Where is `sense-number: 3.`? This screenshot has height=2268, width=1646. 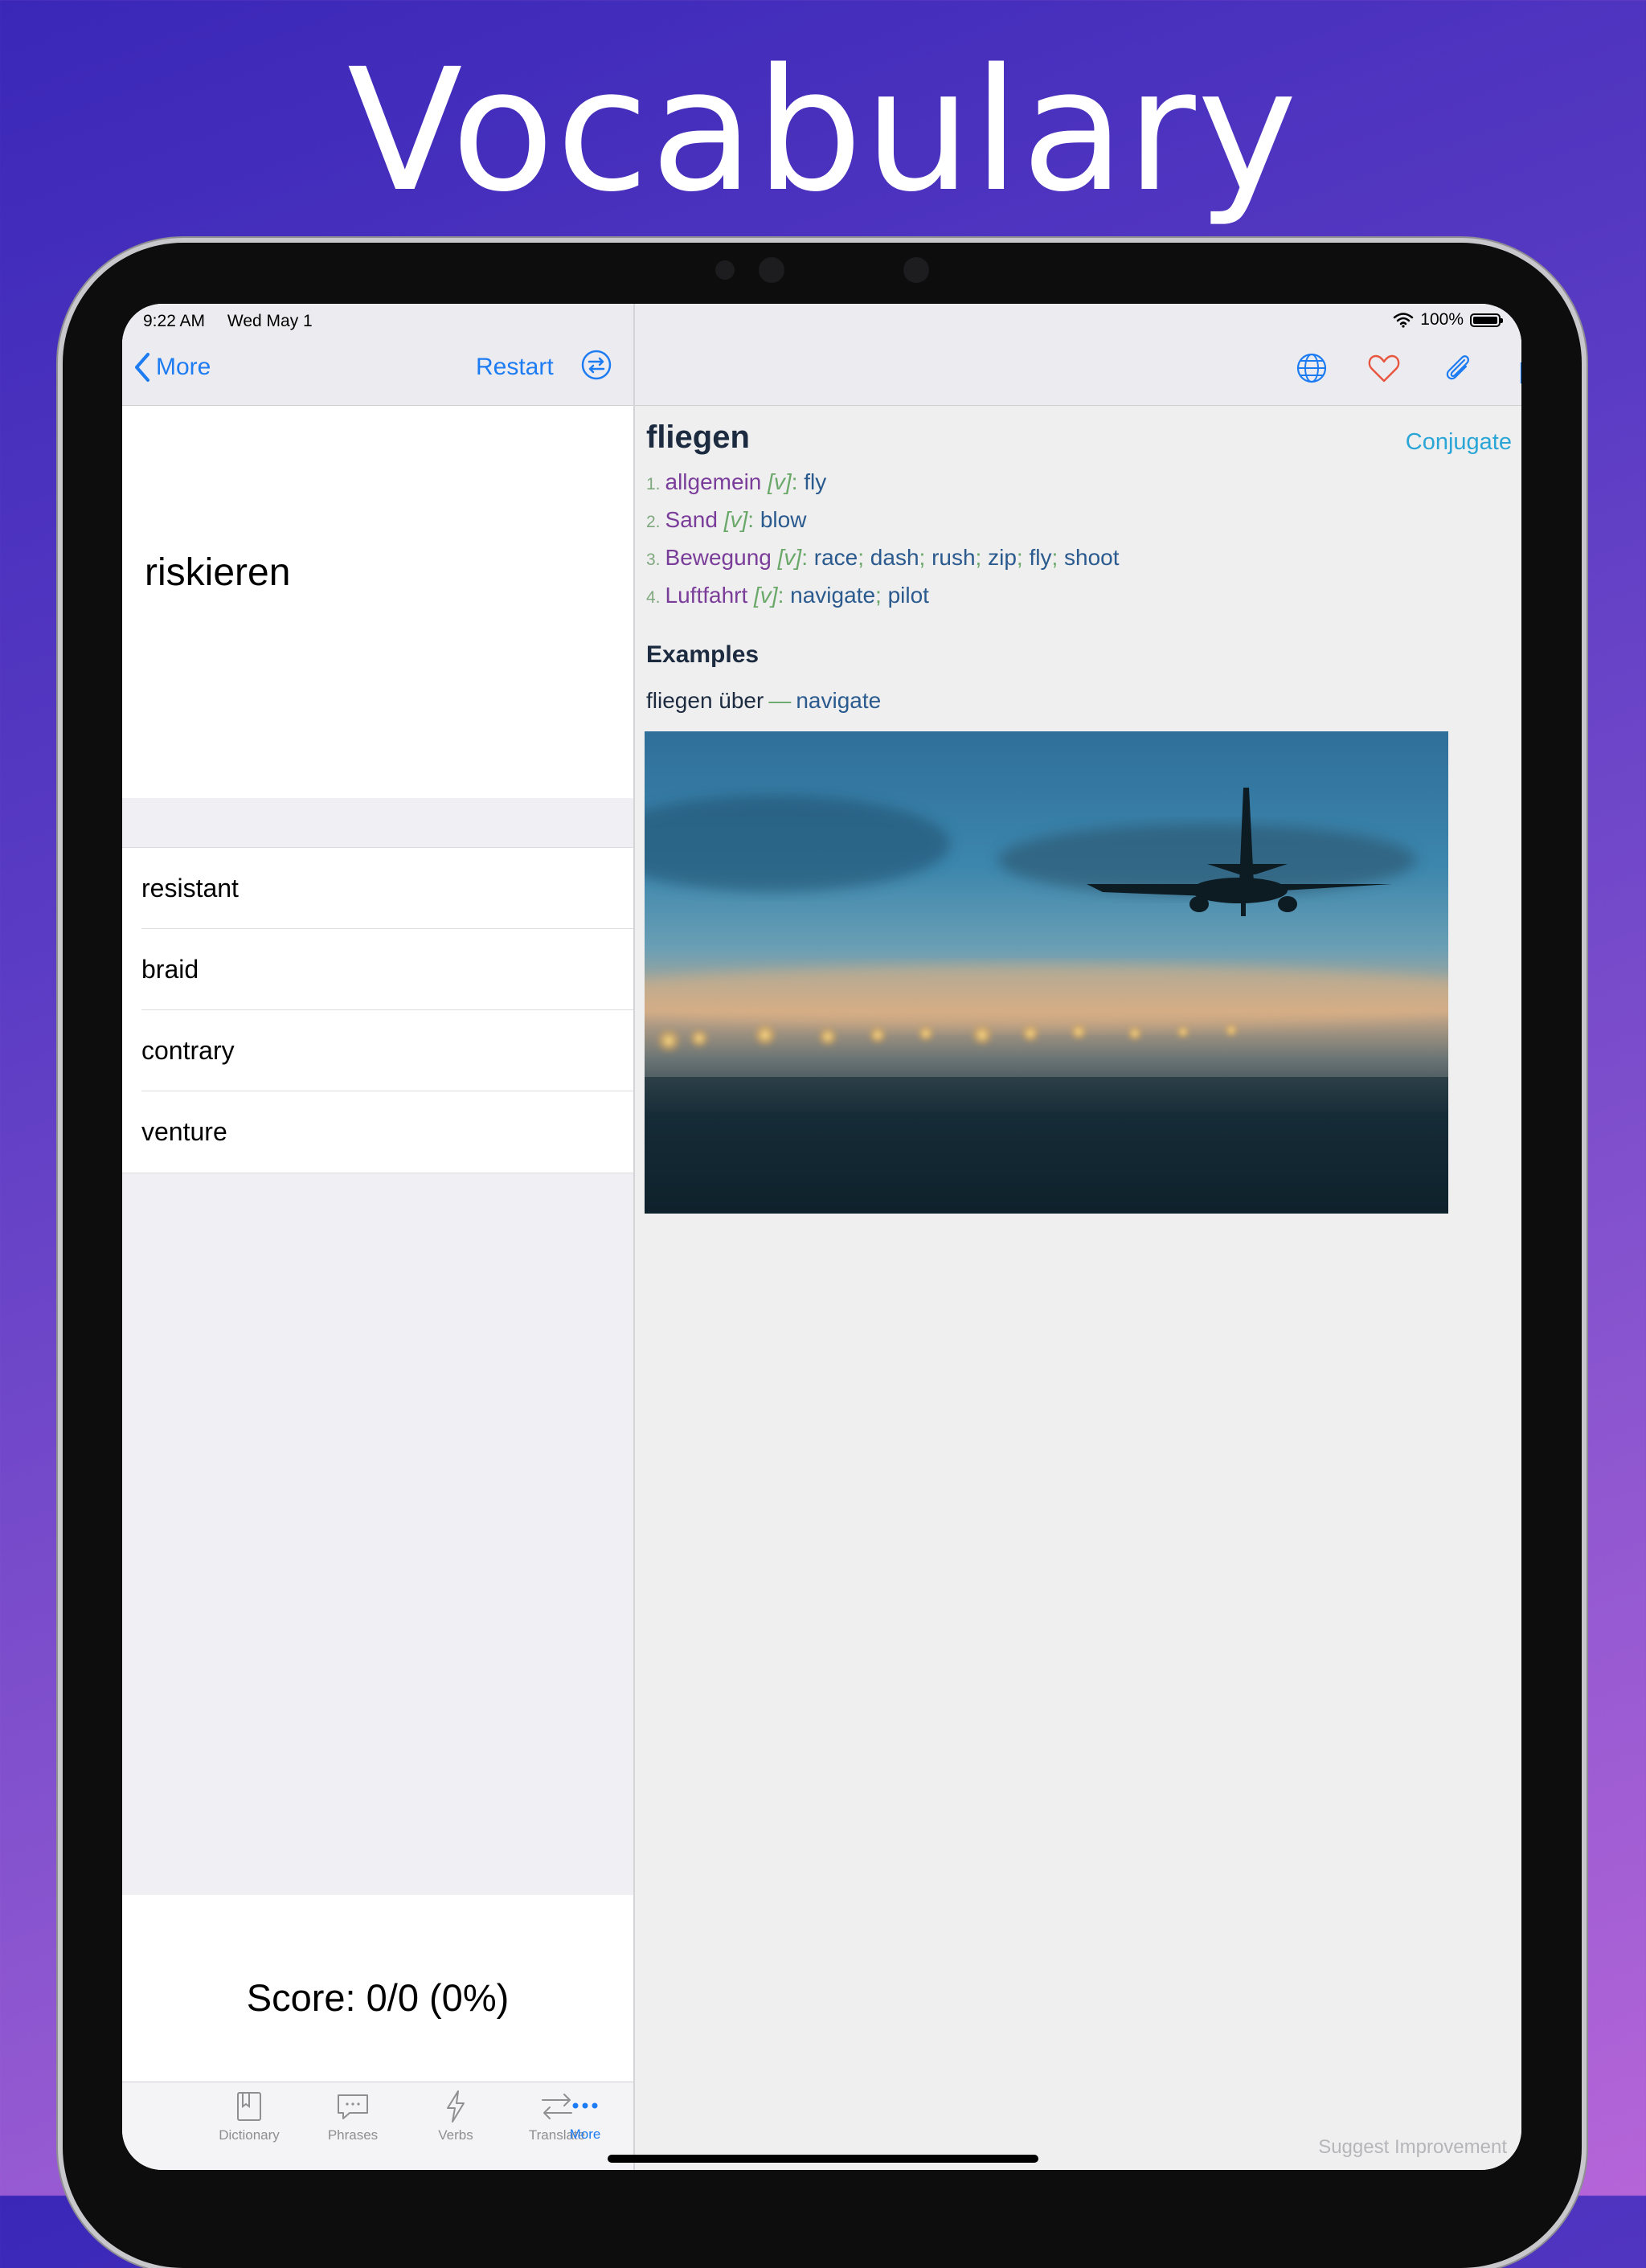 sense-number: 3. is located at coordinates (653, 560).